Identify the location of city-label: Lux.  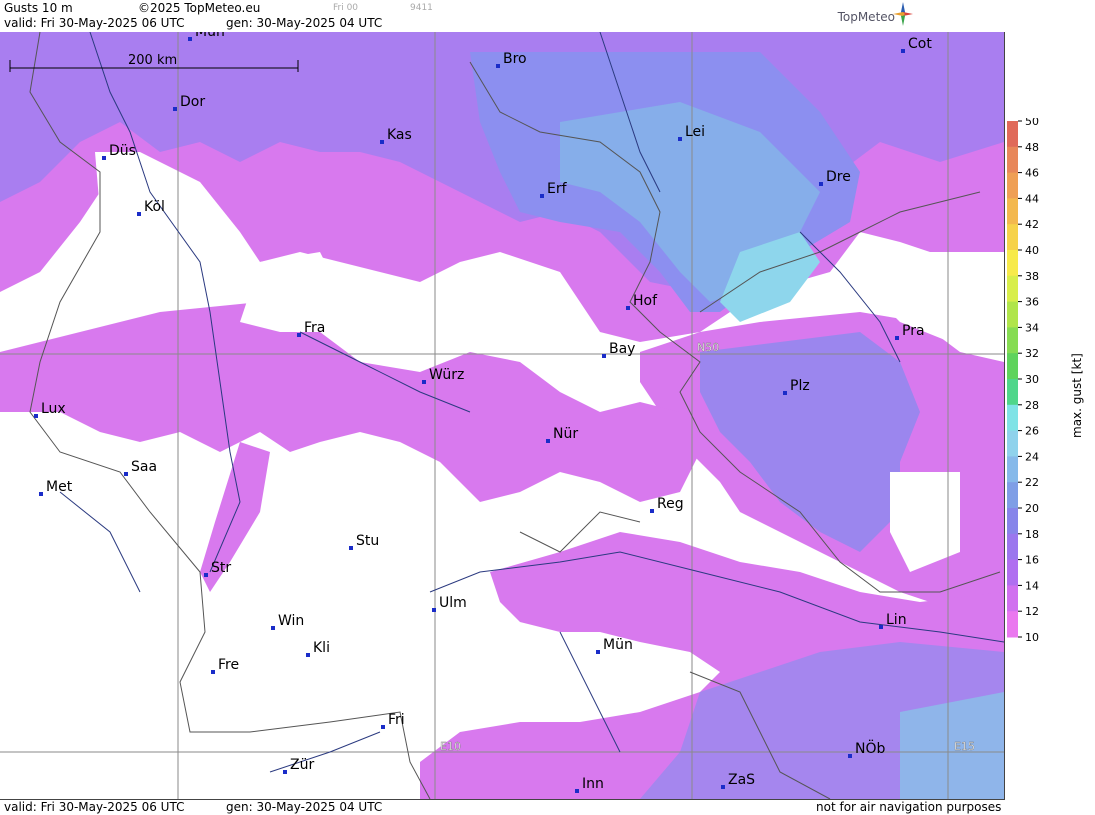
(53, 409).